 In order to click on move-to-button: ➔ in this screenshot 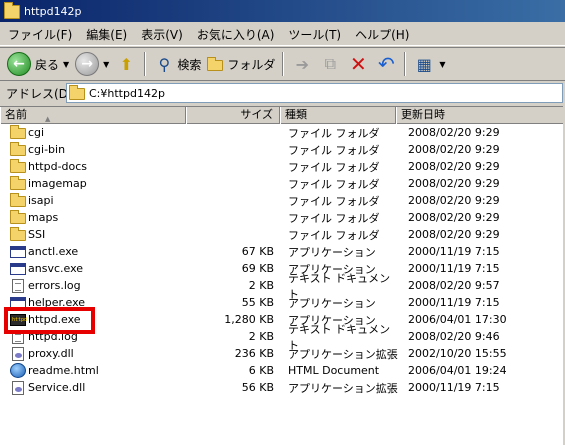, I will do `click(302, 64)`.